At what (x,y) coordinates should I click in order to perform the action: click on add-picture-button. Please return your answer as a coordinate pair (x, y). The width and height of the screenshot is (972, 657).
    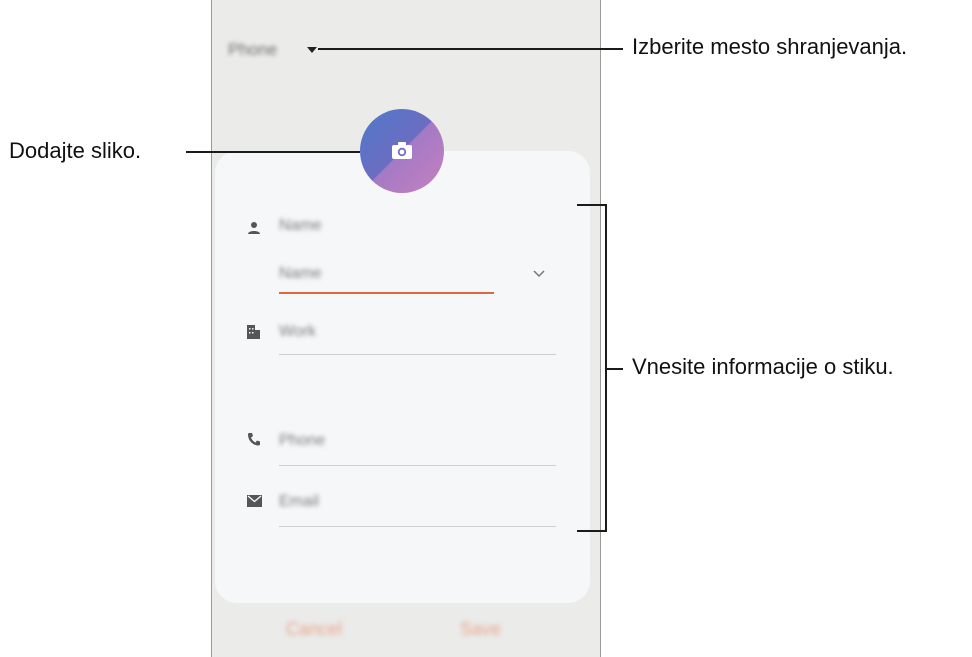
    Looking at the image, I should click on (402, 151).